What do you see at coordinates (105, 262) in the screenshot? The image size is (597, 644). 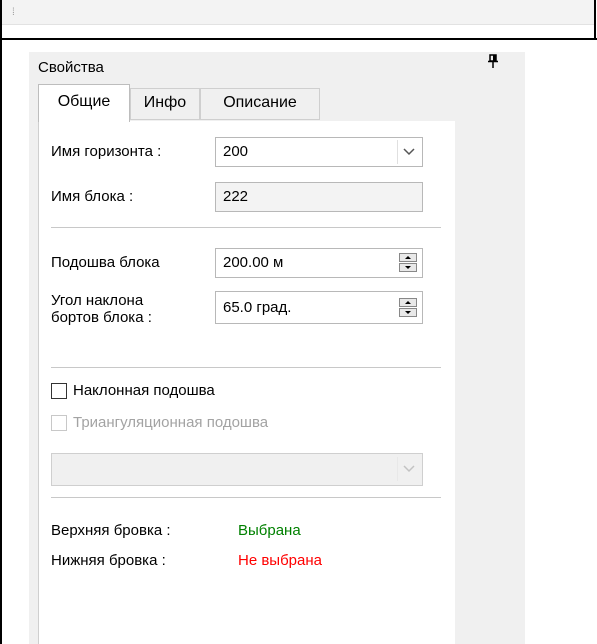 I see `block-sole-label: Подошва блока` at bounding box center [105, 262].